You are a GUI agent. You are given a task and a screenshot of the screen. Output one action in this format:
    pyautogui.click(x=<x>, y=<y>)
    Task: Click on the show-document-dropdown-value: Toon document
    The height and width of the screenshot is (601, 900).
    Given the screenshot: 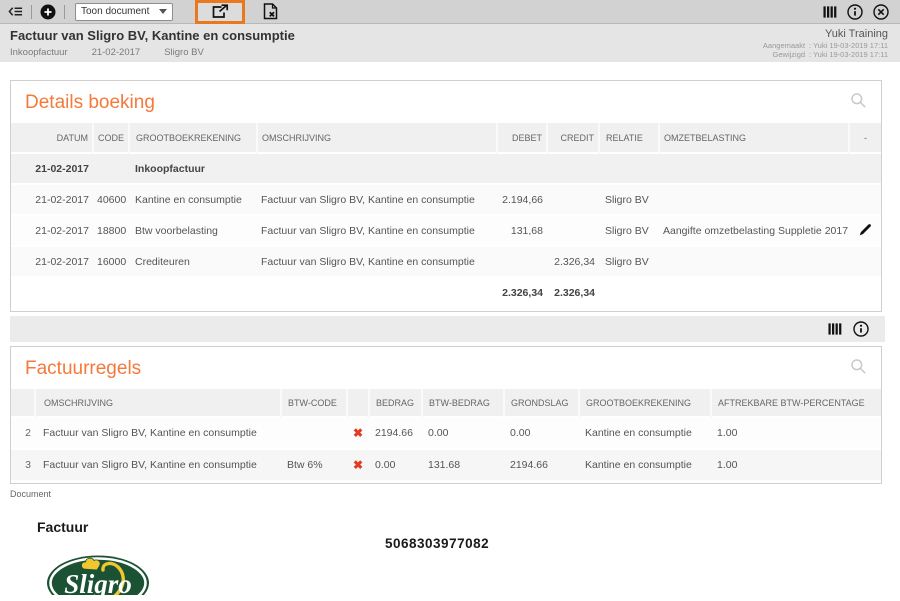 What is the action you would take?
    pyautogui.click(x=115, y=11)
    